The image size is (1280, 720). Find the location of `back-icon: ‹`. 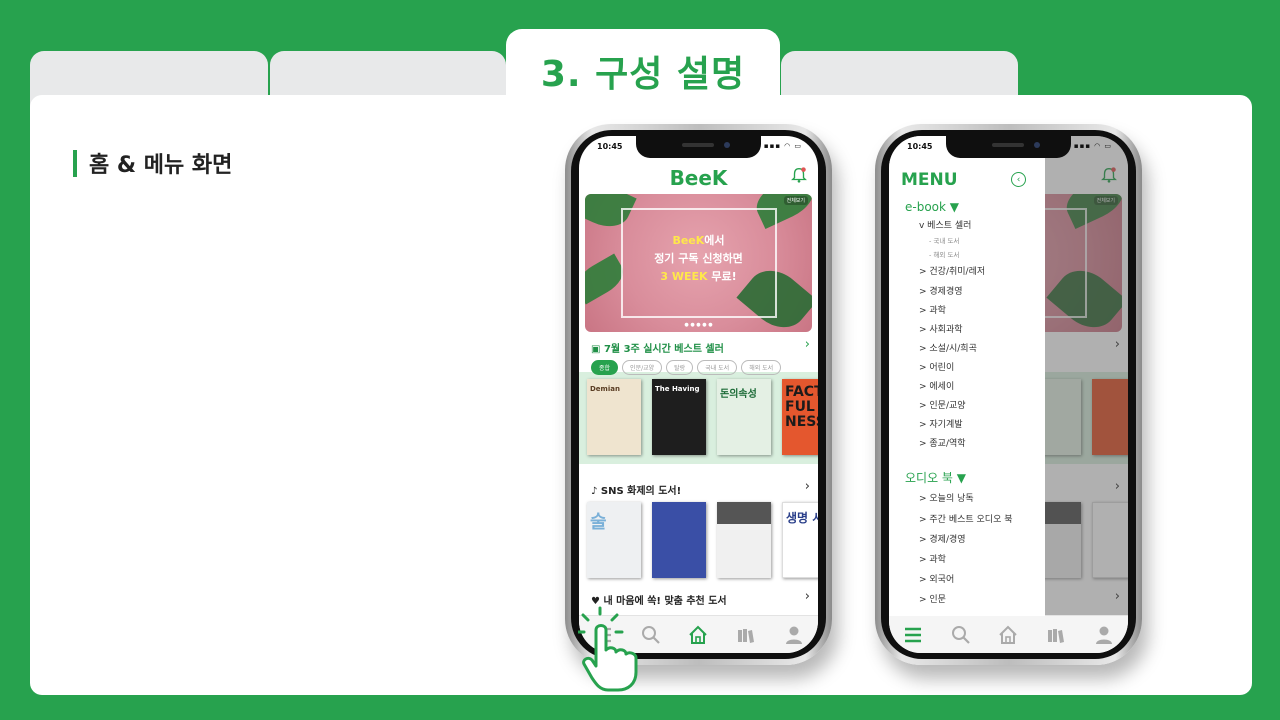

back-icon: ‹ is located at coordinates (1018, 179).